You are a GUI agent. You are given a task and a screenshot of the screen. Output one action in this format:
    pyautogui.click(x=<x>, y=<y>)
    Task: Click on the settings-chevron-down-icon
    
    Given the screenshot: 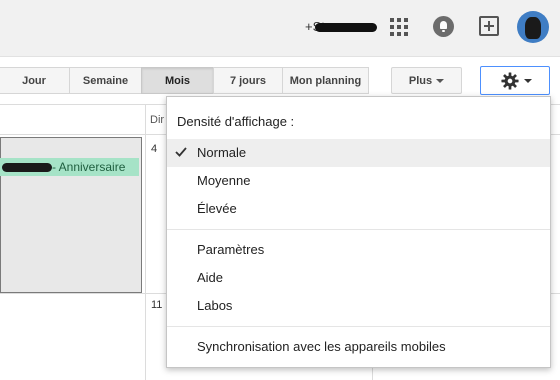 What is the action you would take?
    pyautogui.click(x=528, y=81)
    